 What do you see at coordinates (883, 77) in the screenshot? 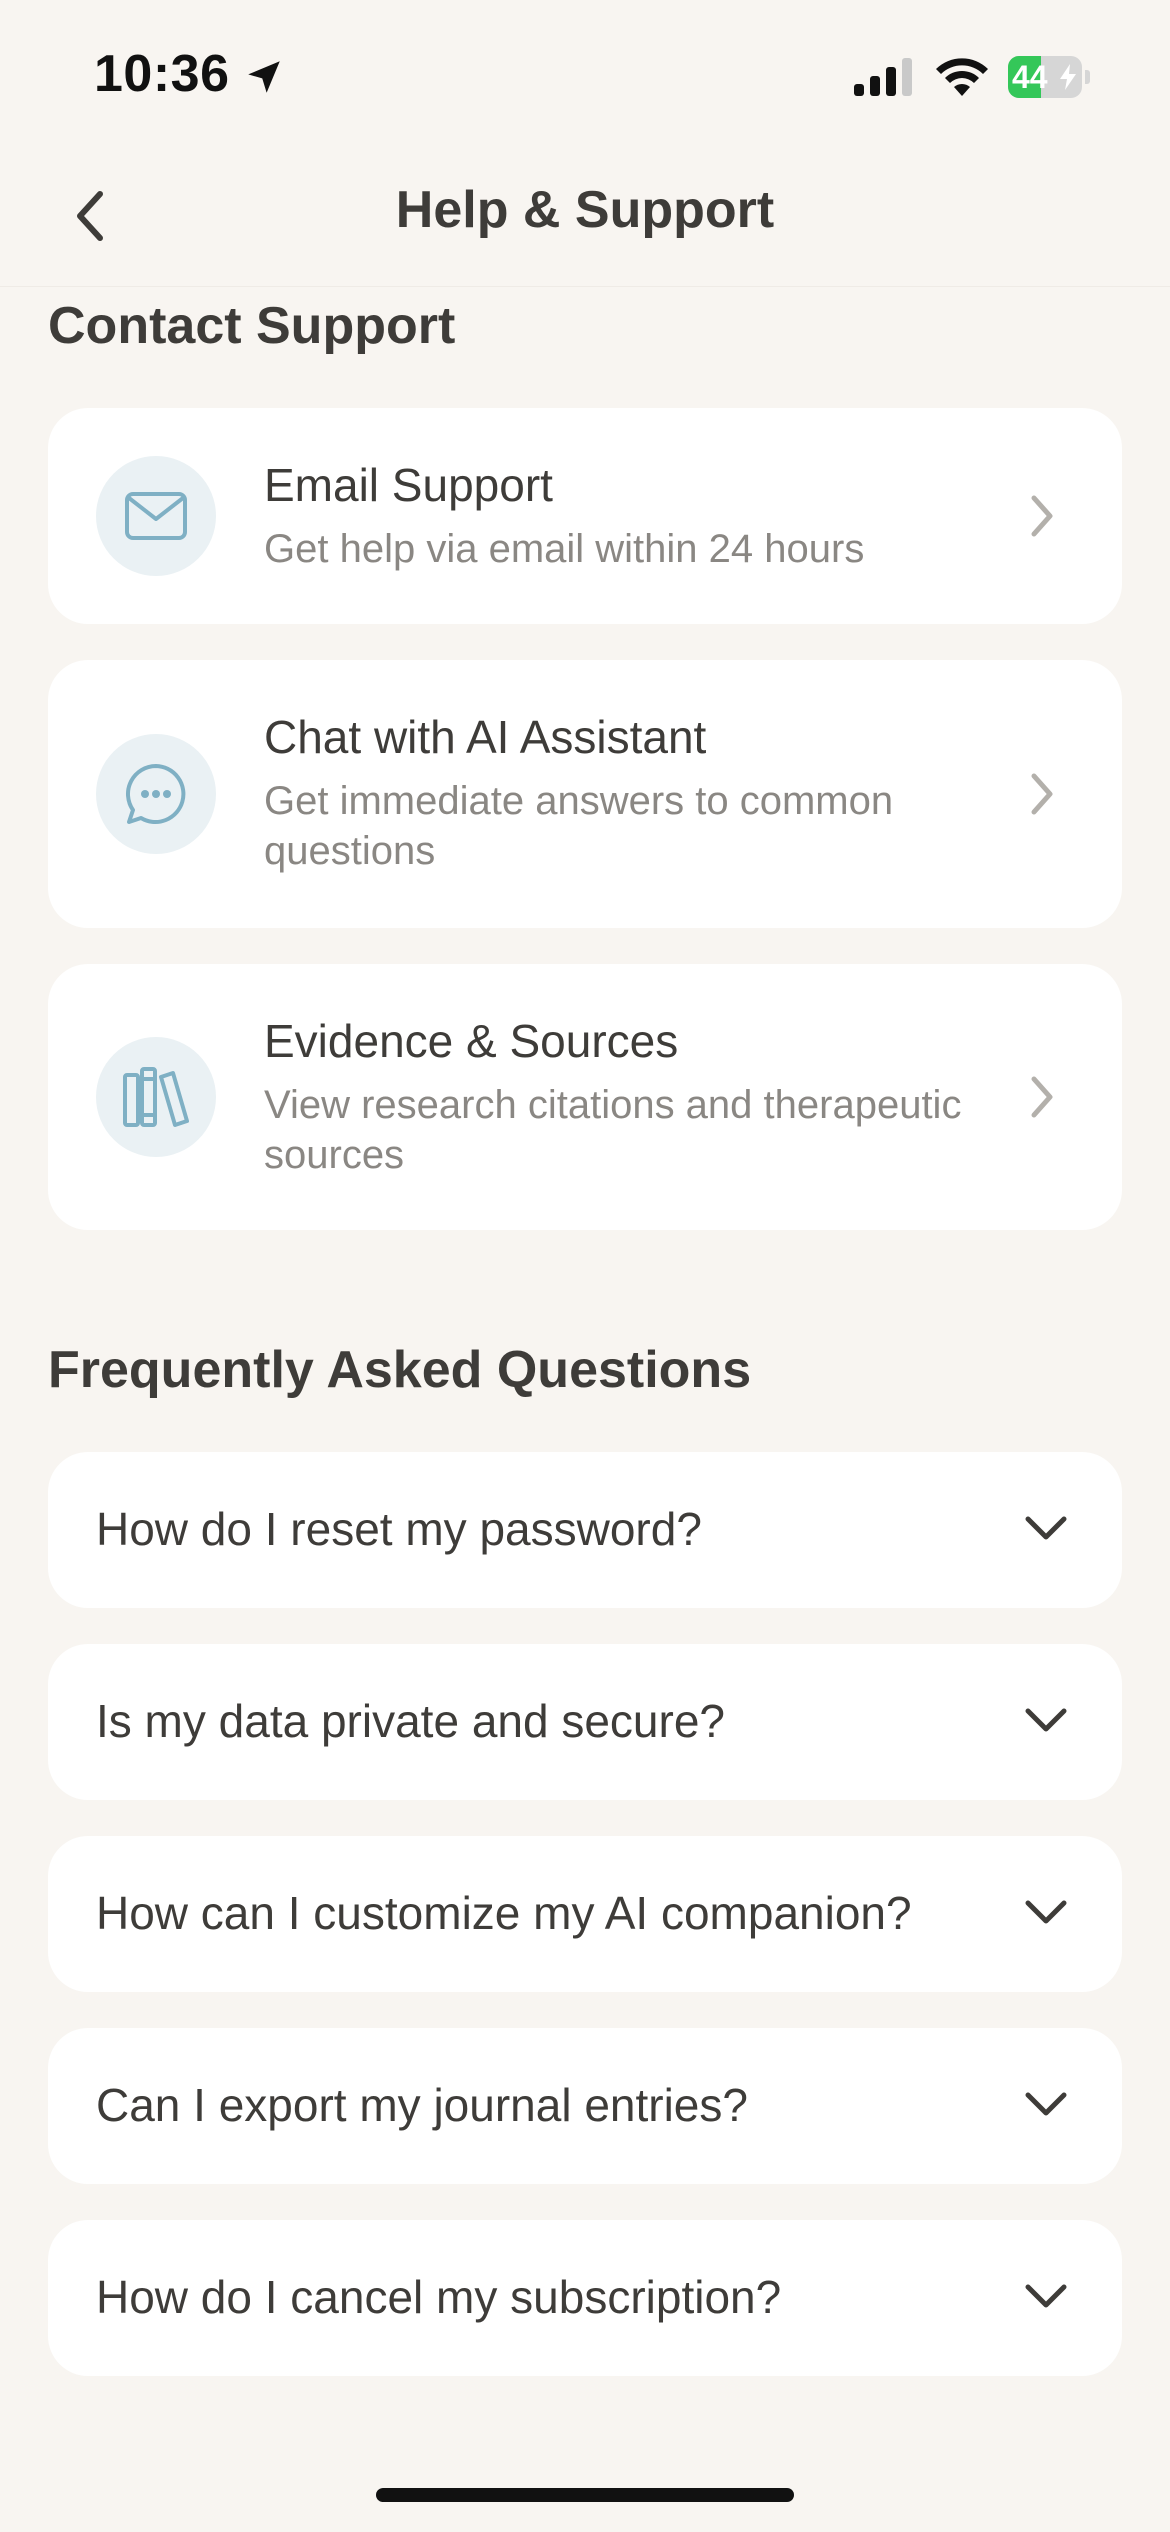
I see `cellular-signal-icon` at bounding box center [883, 77].